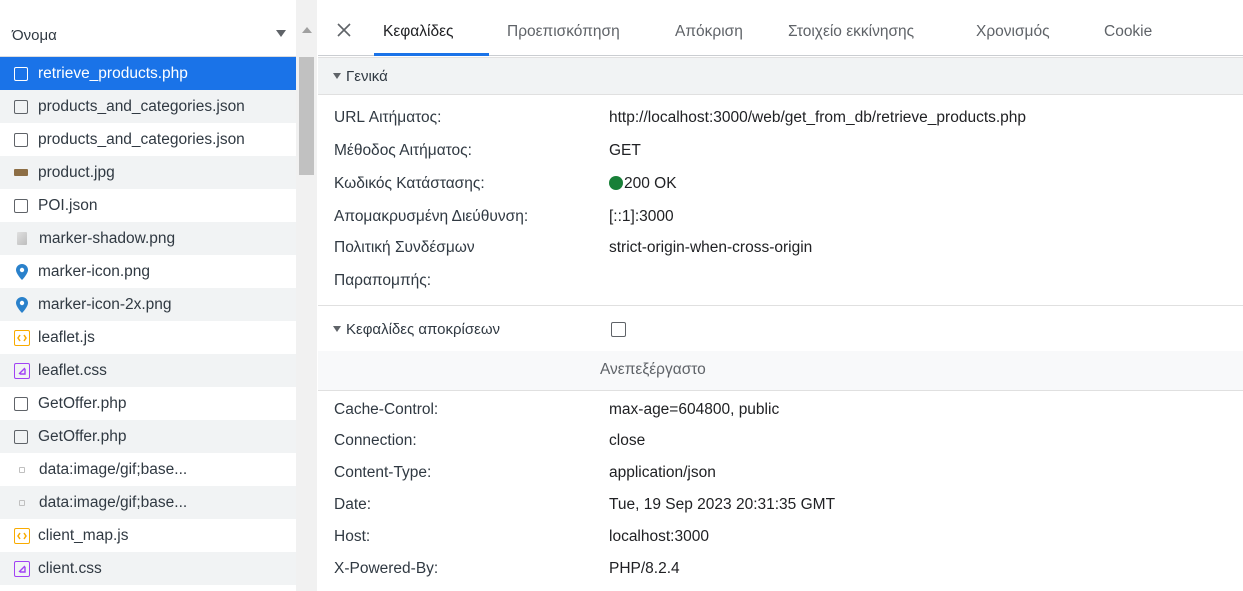  Describe the element at coordinates (148, 28) in the screenshot. I see `name-column-header: Όνομα` at that location.